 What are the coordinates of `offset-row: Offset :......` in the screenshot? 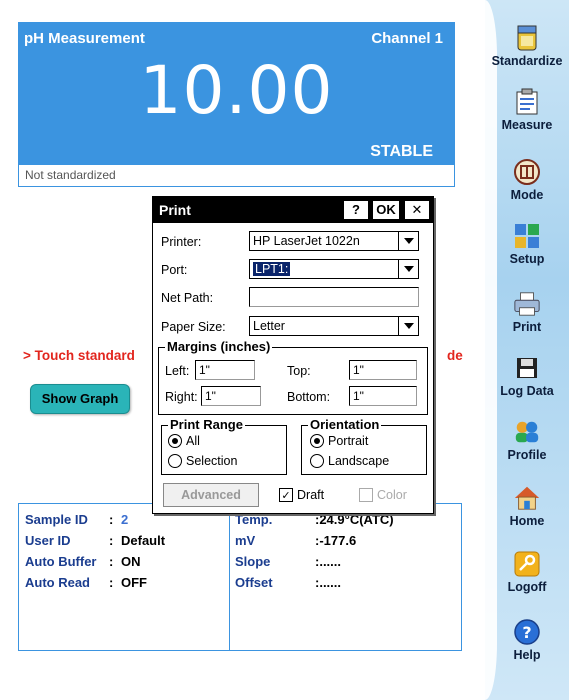 It's located at (288, 582).